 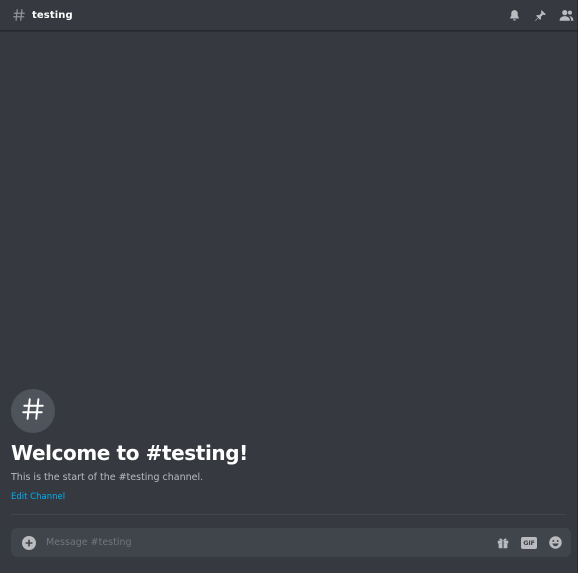 I want to click on header-toolbar, so click(x=535, y=15).